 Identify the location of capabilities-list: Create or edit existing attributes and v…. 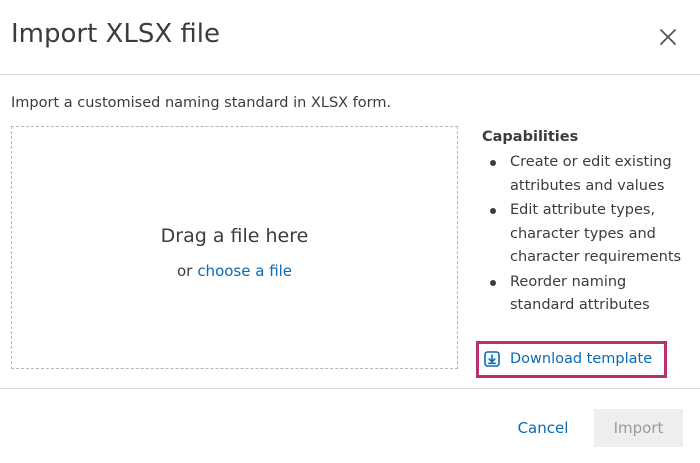
(587, 234).